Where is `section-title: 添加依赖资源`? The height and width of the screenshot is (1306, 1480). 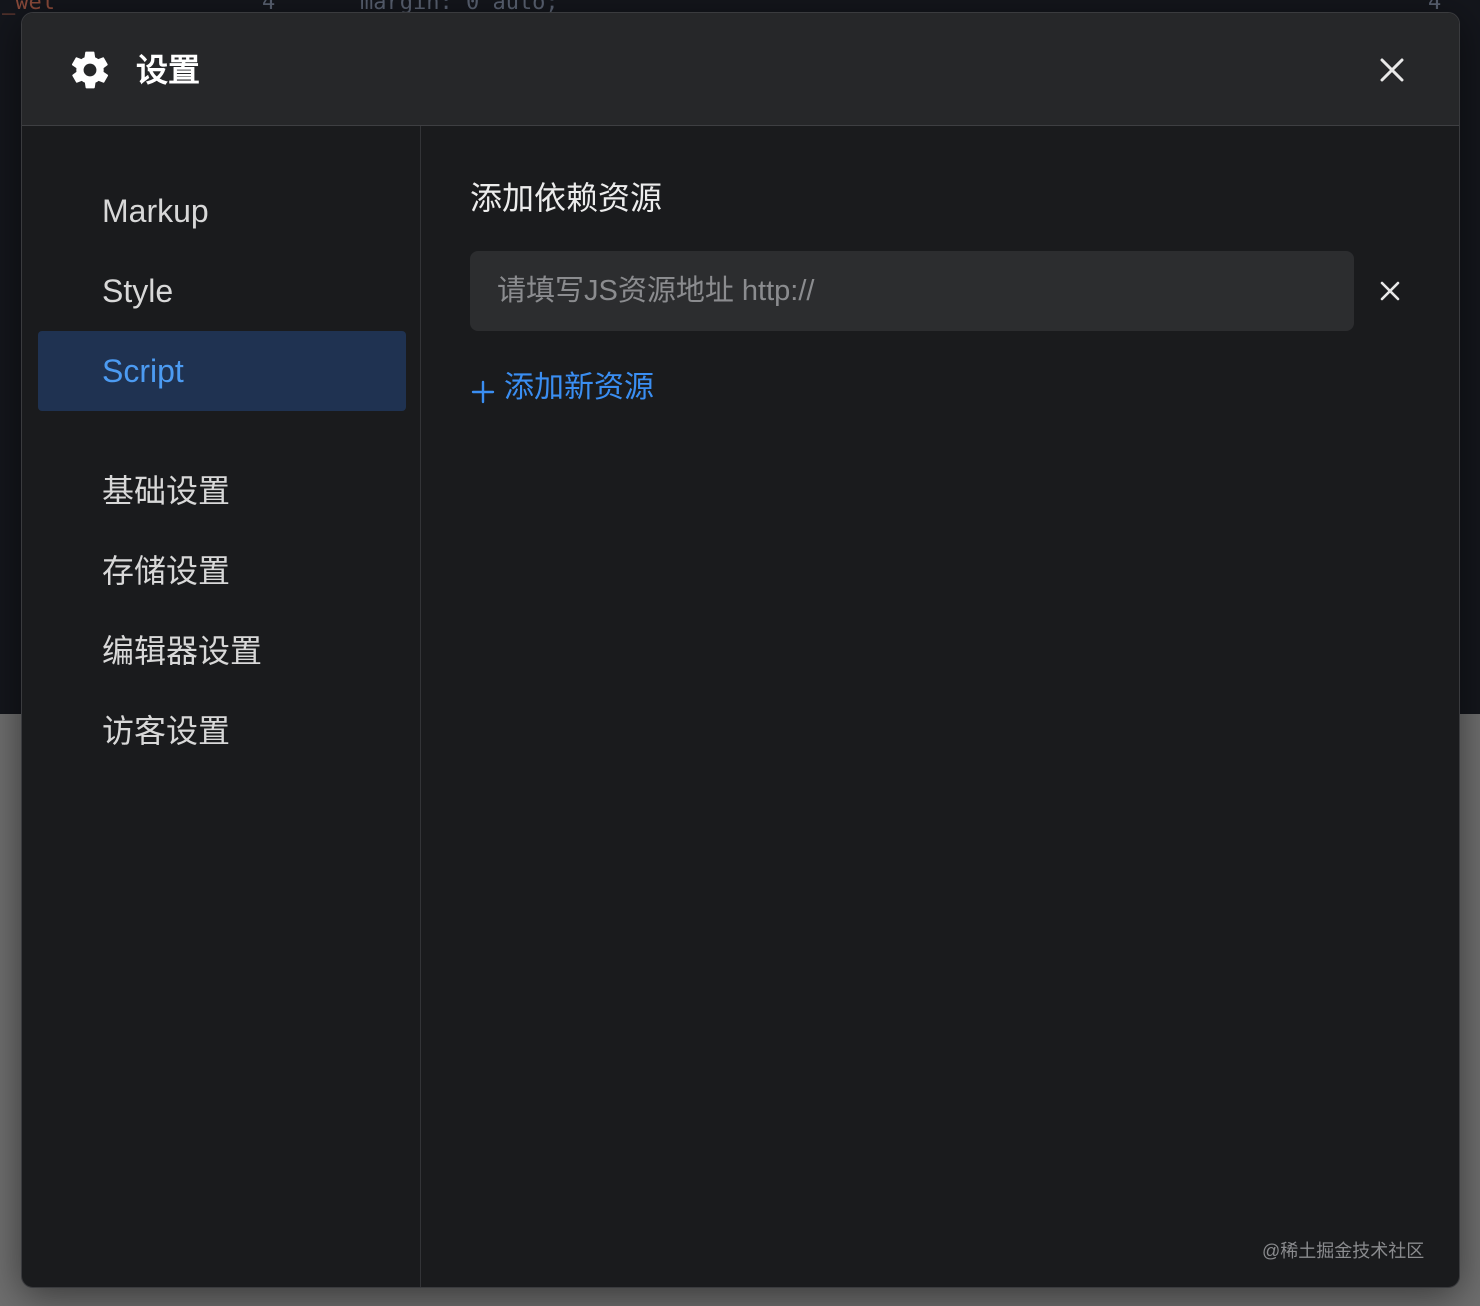
section-title: 添加依赖资源 is located at coordinates (566, 198).